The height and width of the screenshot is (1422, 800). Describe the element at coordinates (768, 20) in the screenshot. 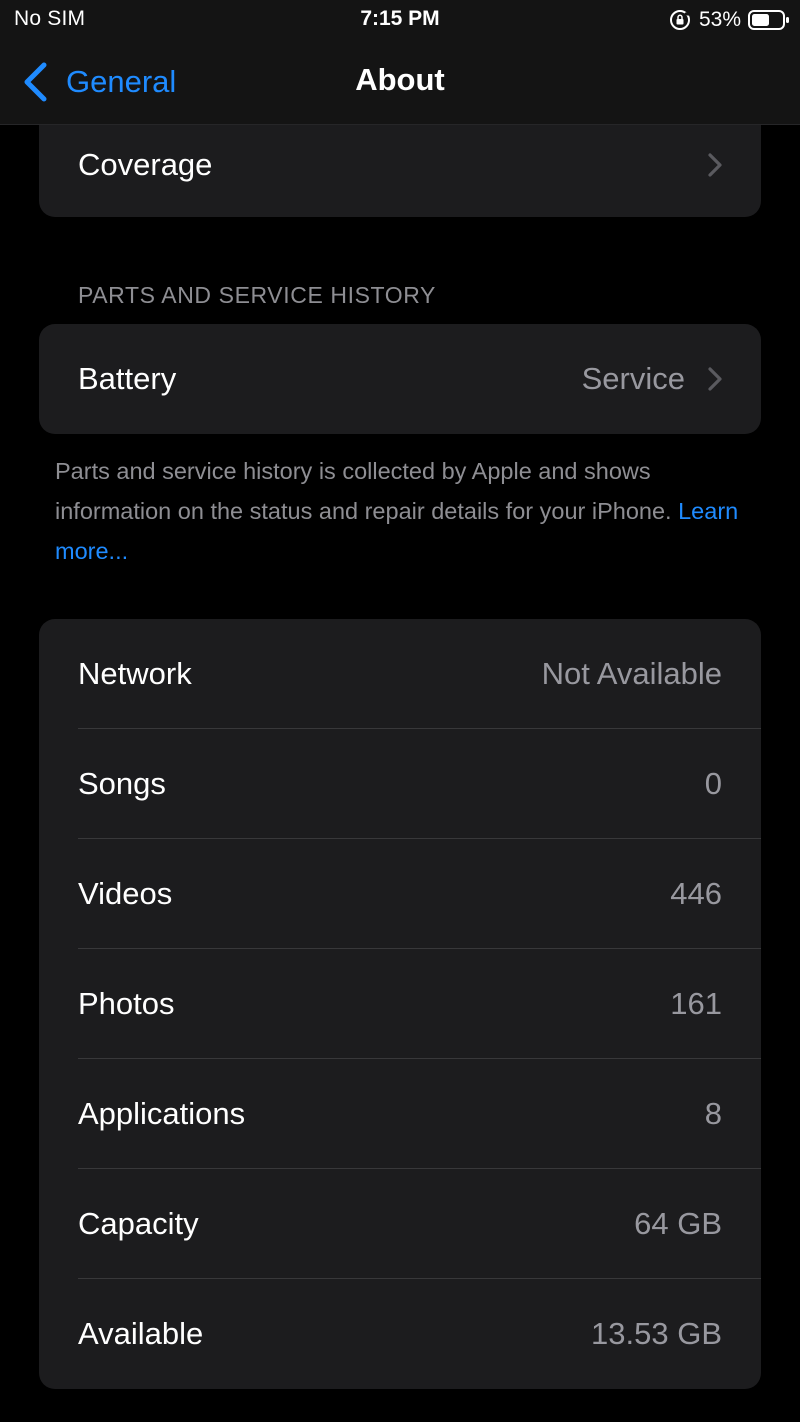

I see `battery-icon` at that location.